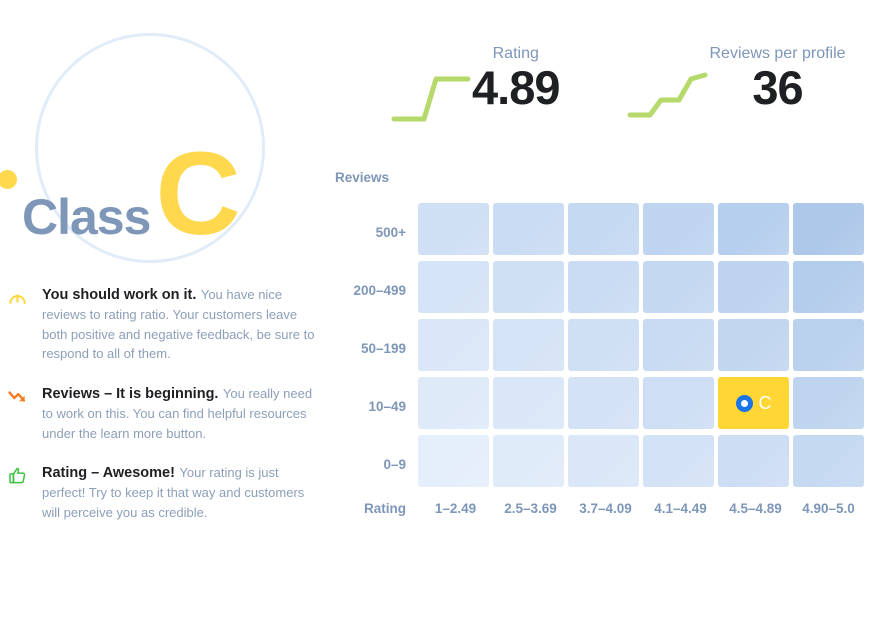 Image resolution: width=896 pixels, height=624 pixels. What do you see at coordinates (530, 508) in the screenshot?
I see `xaxis-label: 2.5–3.69` at bounding box center [530, 508].